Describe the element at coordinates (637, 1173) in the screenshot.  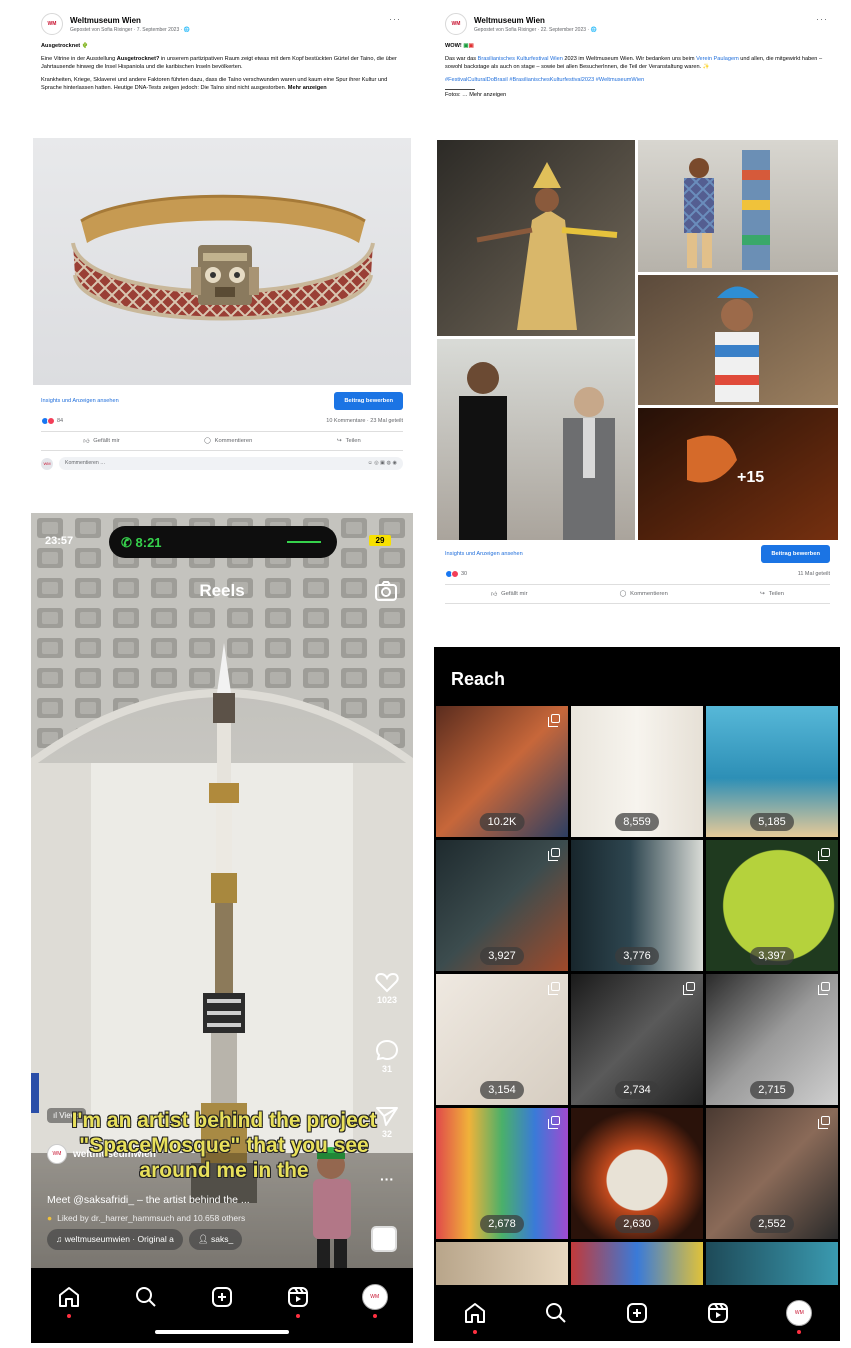
I see `reach-tile: 2,630` at that location.